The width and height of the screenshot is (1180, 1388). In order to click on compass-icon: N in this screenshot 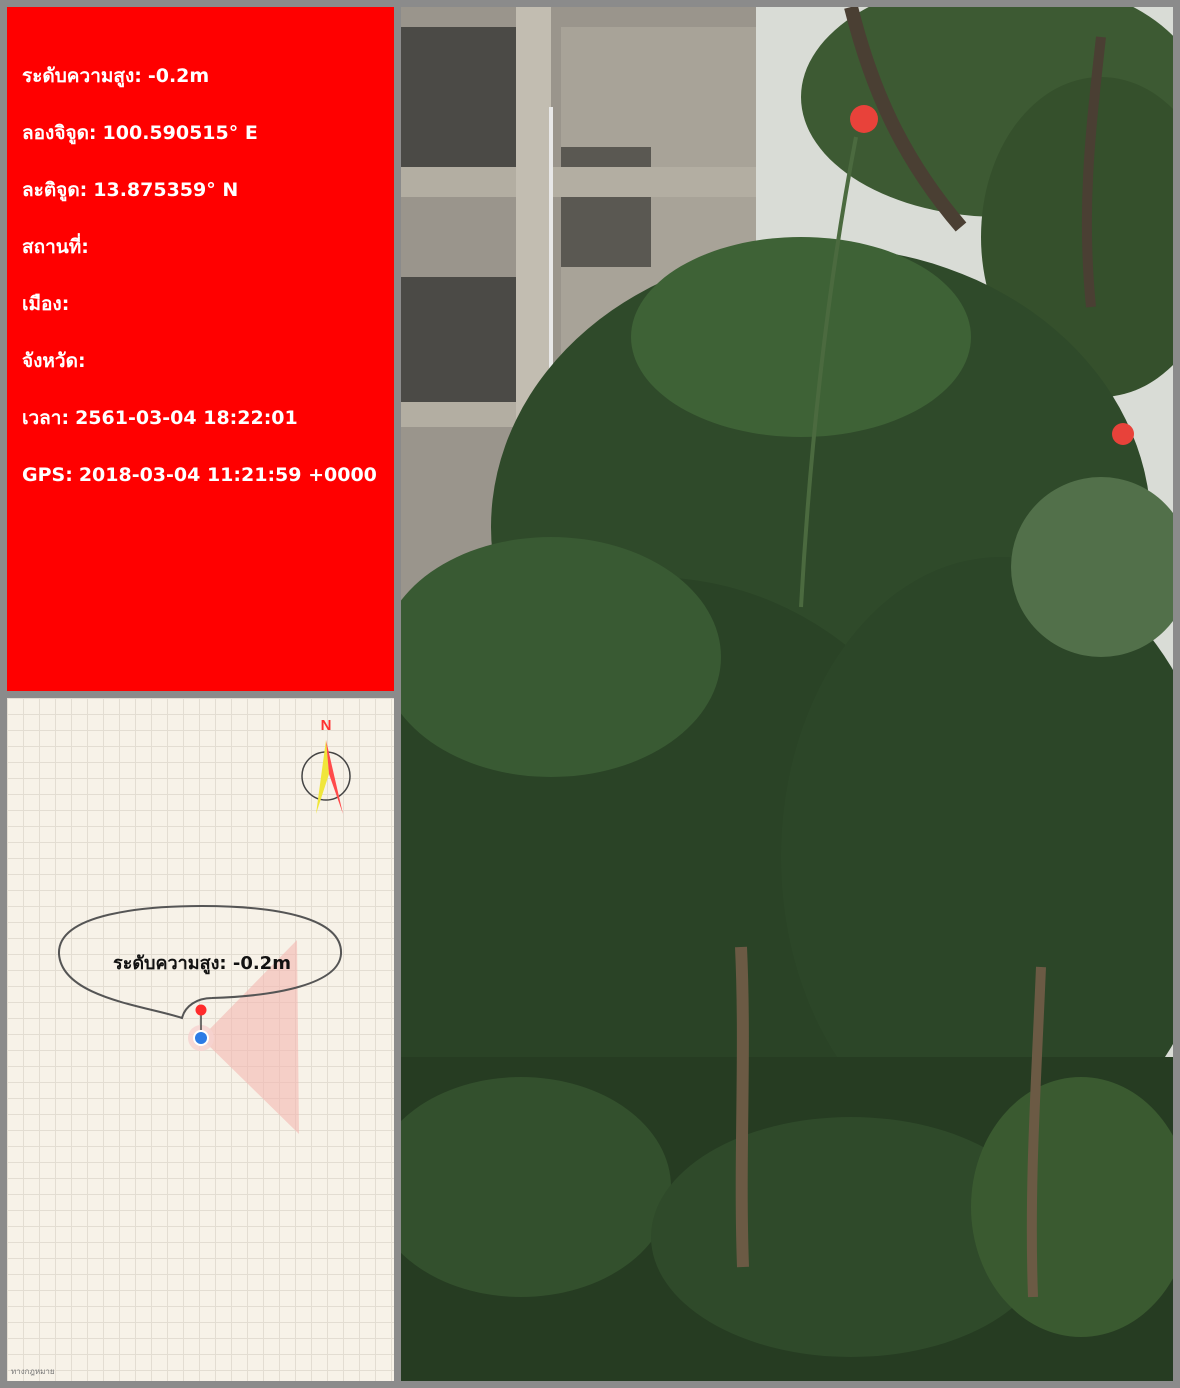, I will do `click(326, 765)`.